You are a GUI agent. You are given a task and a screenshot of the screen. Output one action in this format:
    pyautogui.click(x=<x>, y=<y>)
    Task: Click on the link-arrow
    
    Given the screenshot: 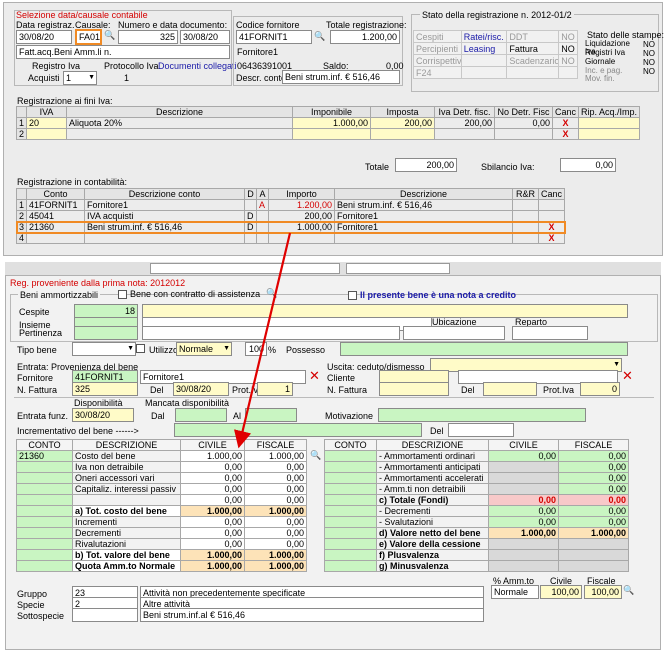 What is the action you would take?
    pyautogui.click(x=263, y=340)
    